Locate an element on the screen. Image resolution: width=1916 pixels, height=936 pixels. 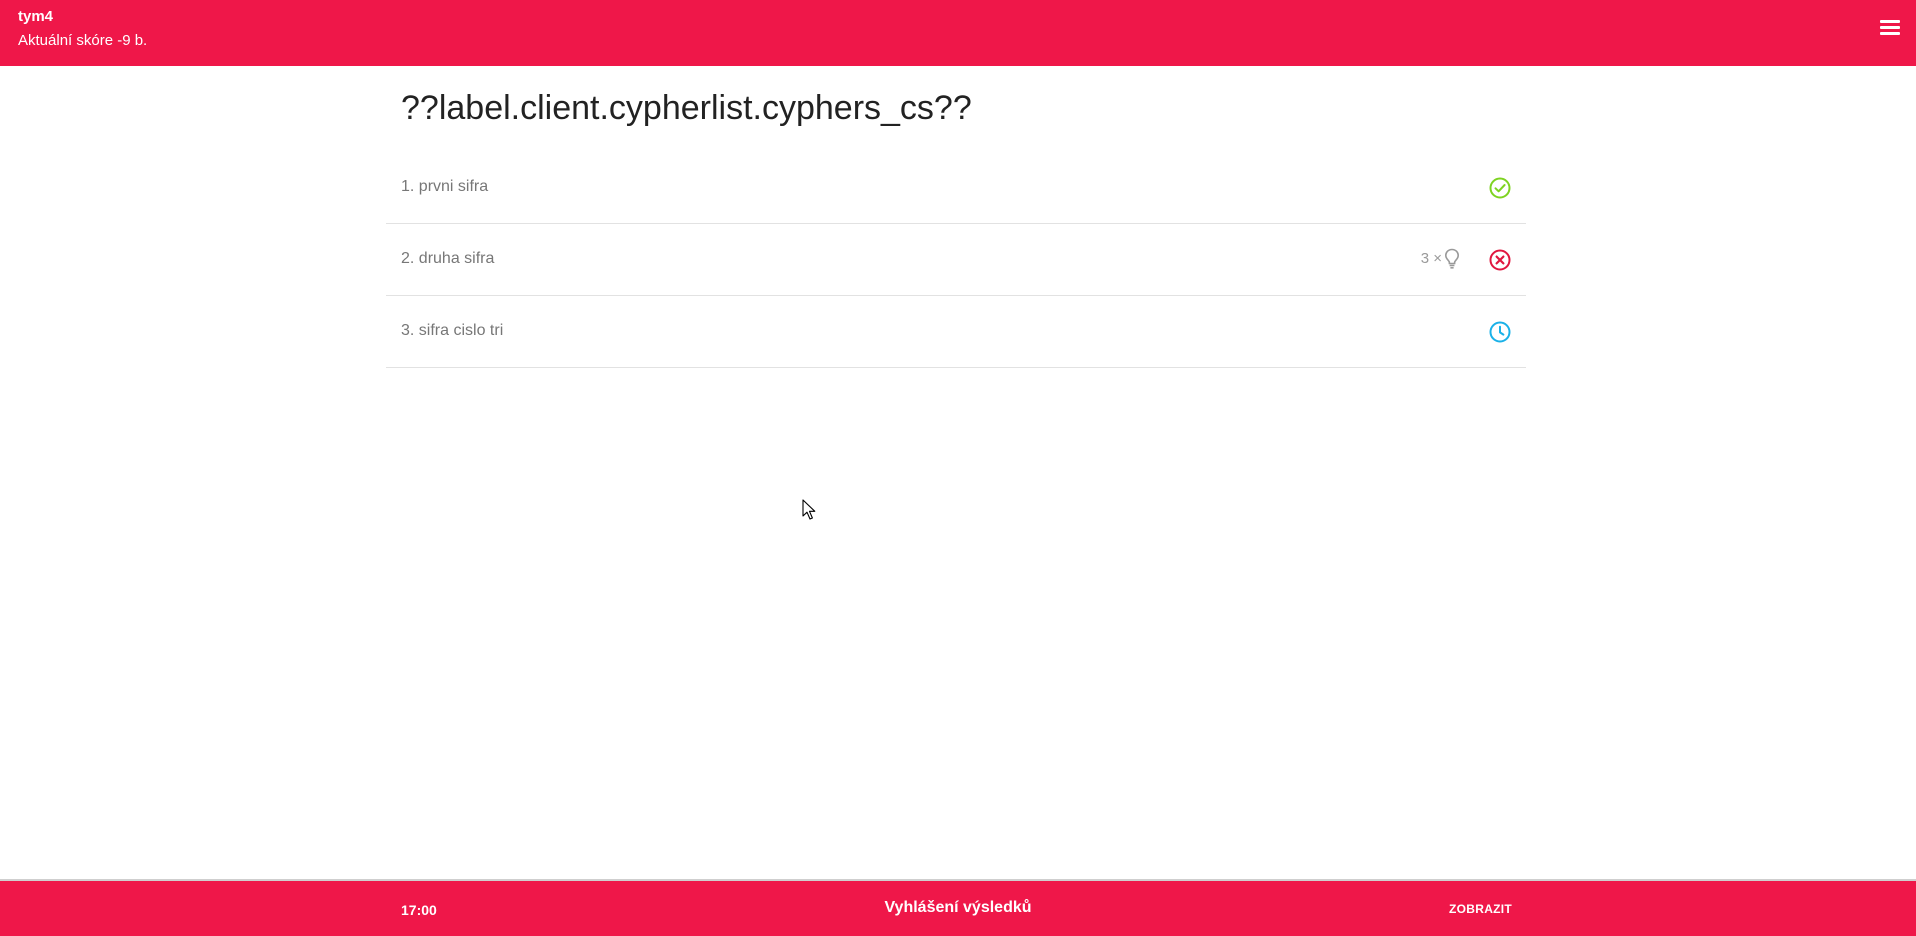
show-button: ZOBRAZIT is located at coordinates (1480, 909).